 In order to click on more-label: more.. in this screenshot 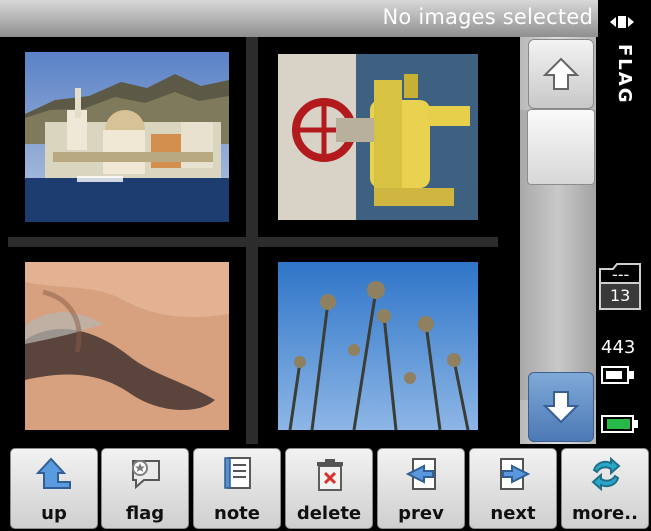, I will do `click(605, 513)`.